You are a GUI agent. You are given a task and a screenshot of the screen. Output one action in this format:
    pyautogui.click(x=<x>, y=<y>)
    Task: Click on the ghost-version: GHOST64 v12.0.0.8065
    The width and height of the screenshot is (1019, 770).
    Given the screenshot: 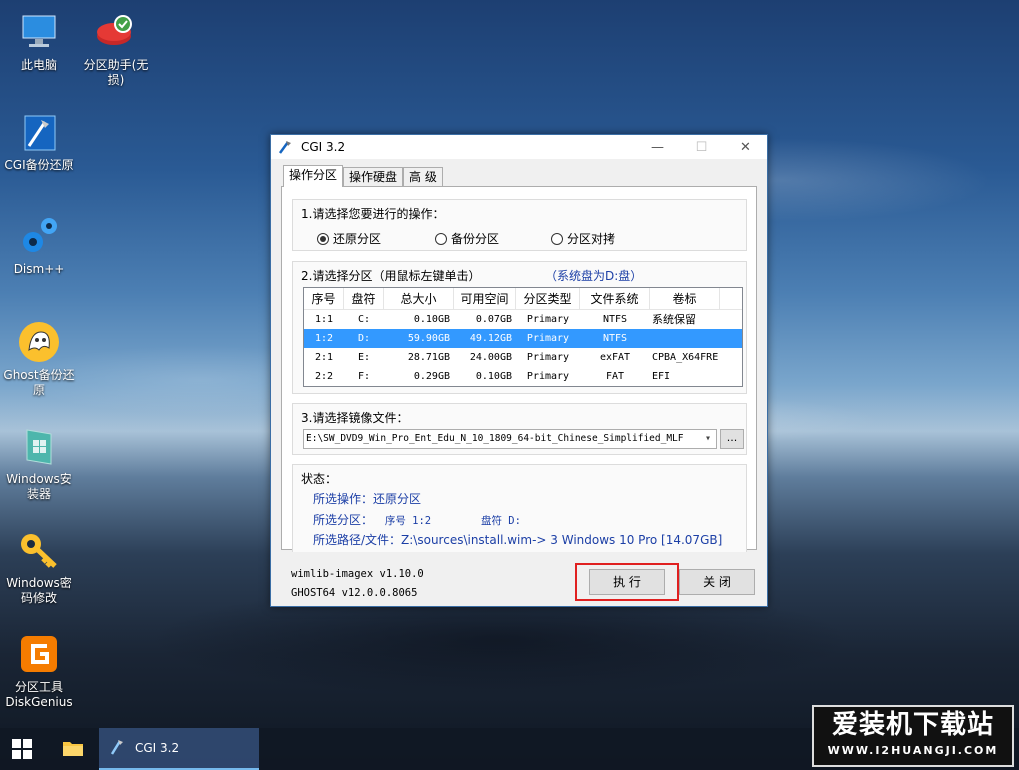 What is the action you would take?
    pyautogui.click(x=354, y=593)
    